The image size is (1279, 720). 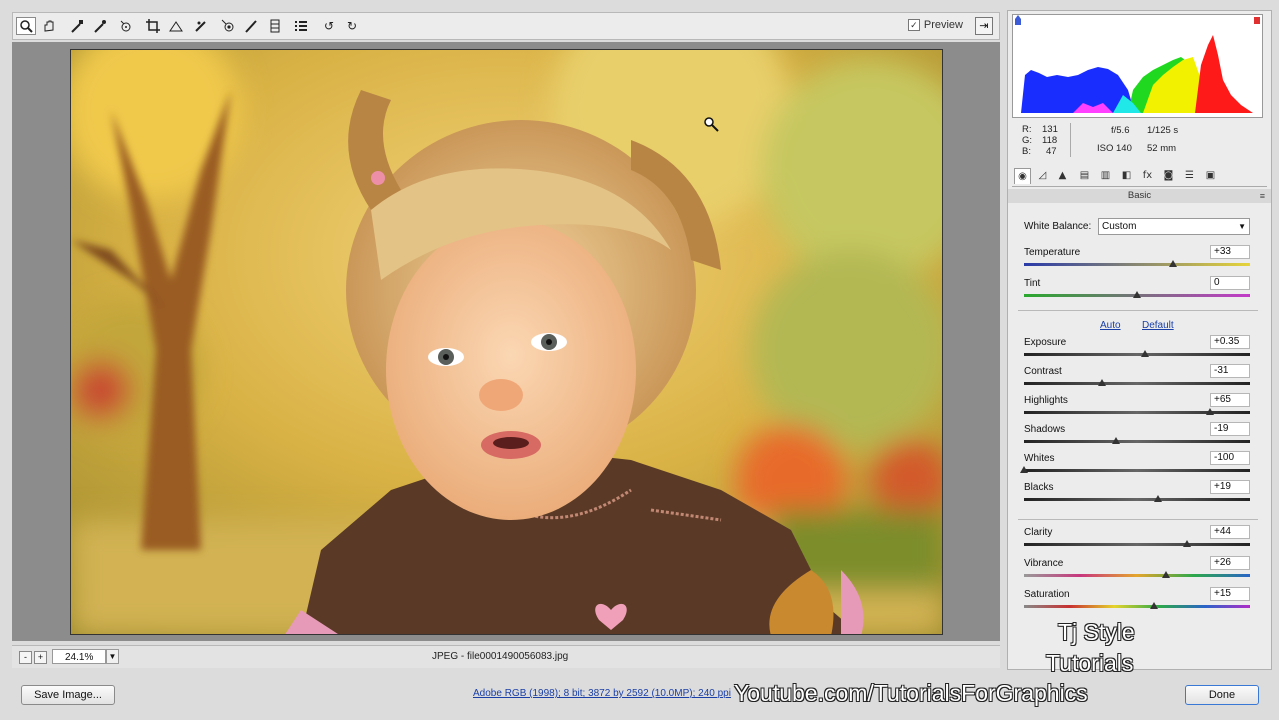 What do you see at coordinates (1230, 252) in the screenshot?
I see `temperature-value-field: +33` at bounding box center [1230, 252].